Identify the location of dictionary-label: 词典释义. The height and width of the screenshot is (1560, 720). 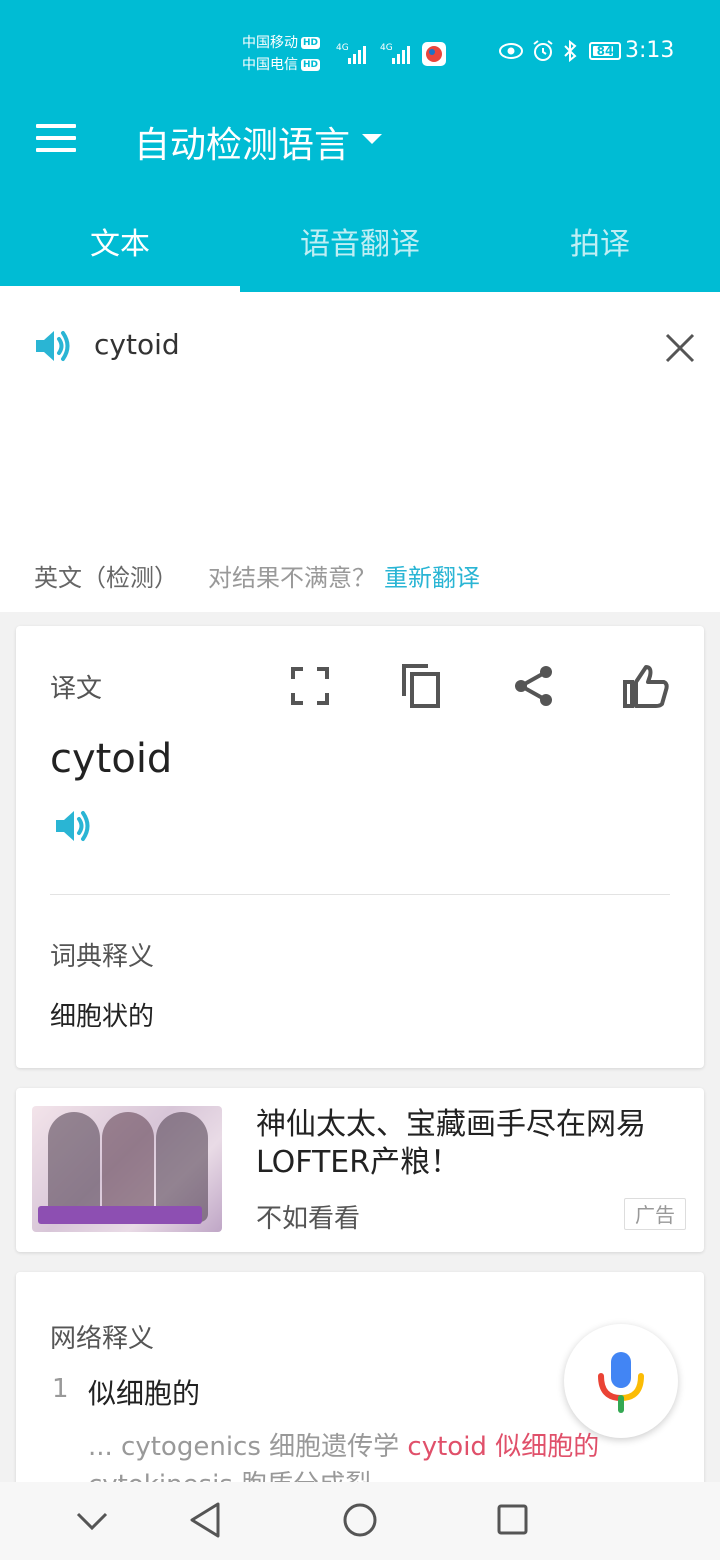
(102, 957).